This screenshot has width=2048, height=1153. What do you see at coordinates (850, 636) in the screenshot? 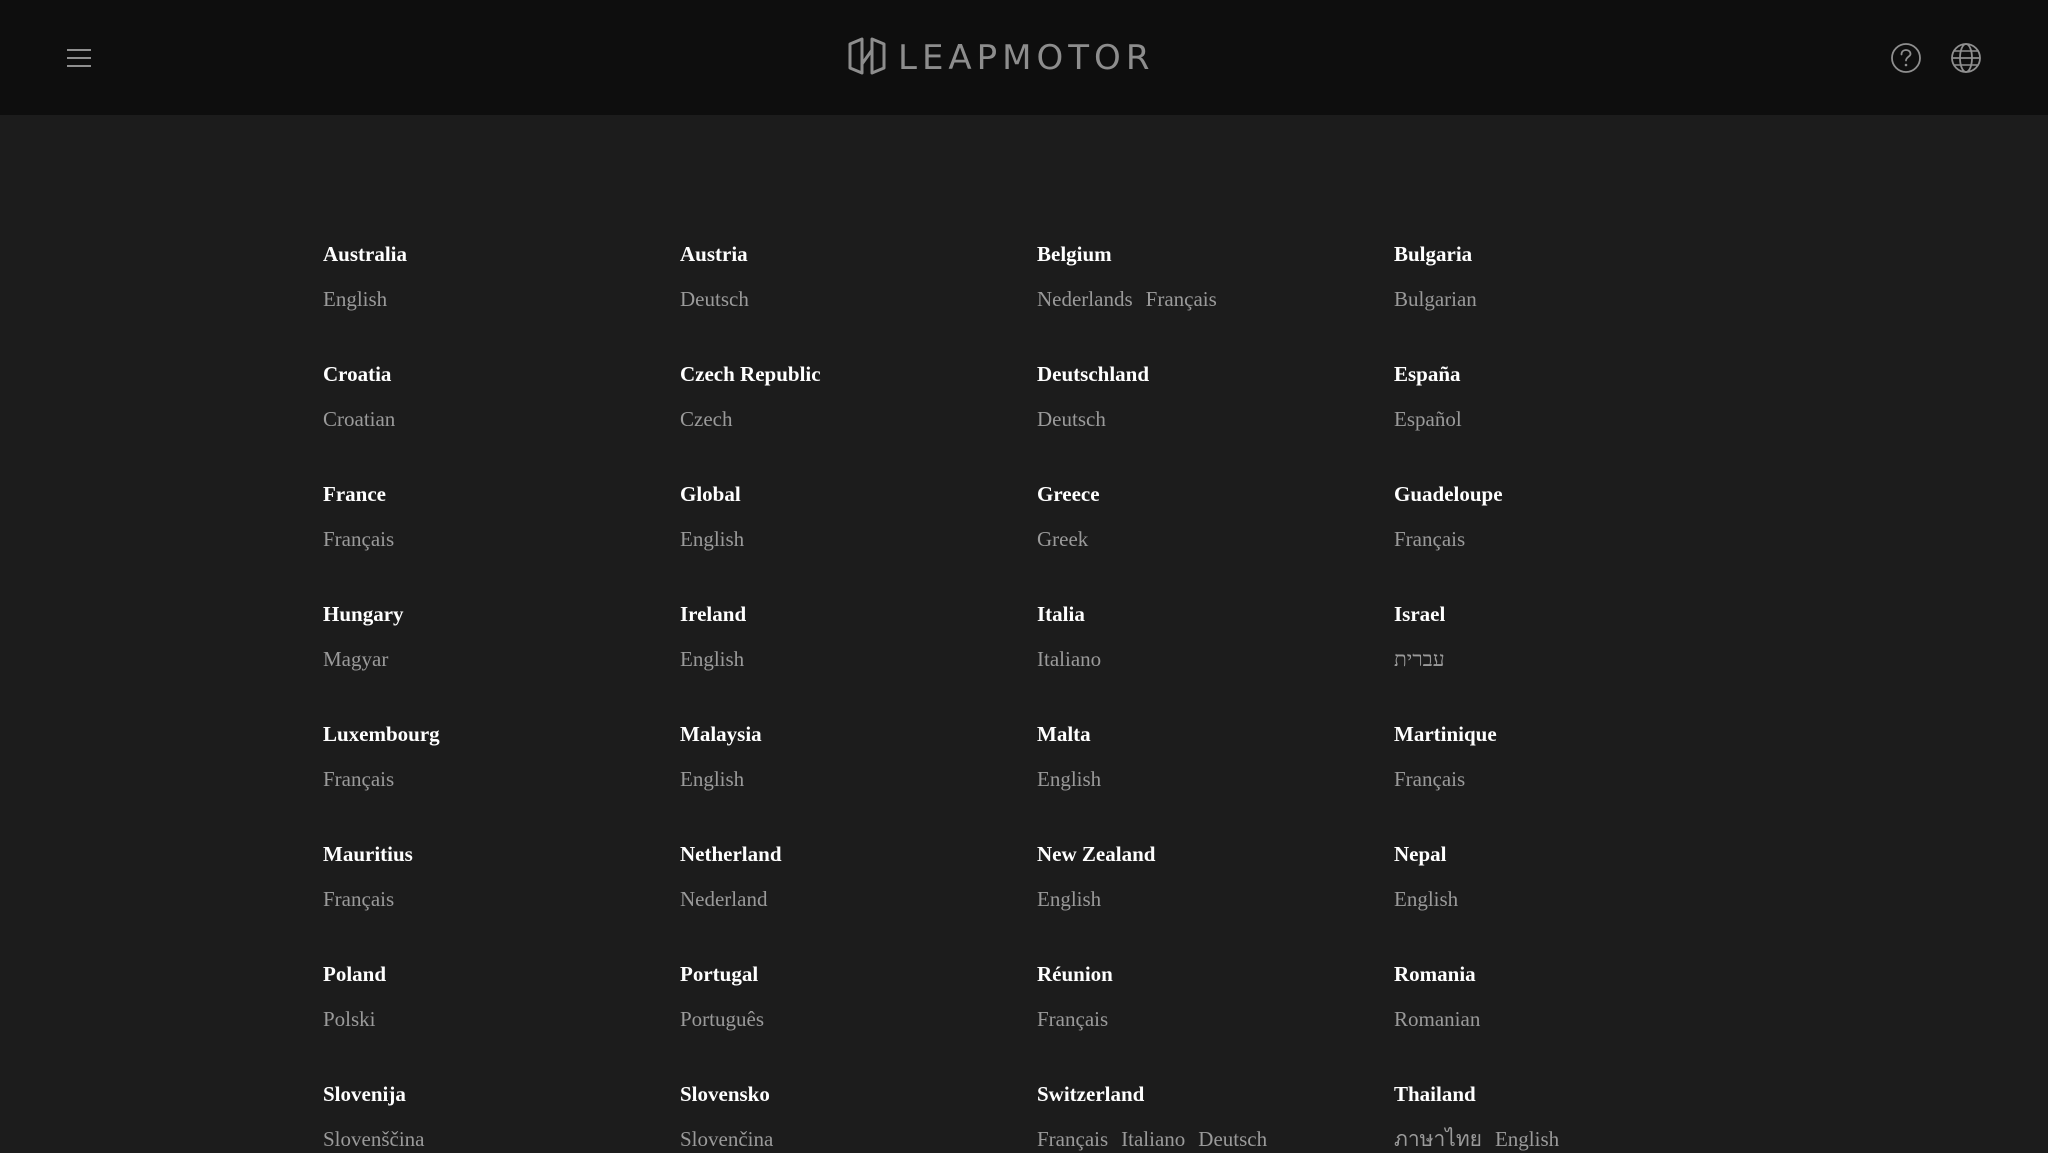
I see `region-item: Ireland English` at bounding box center [850, 636].